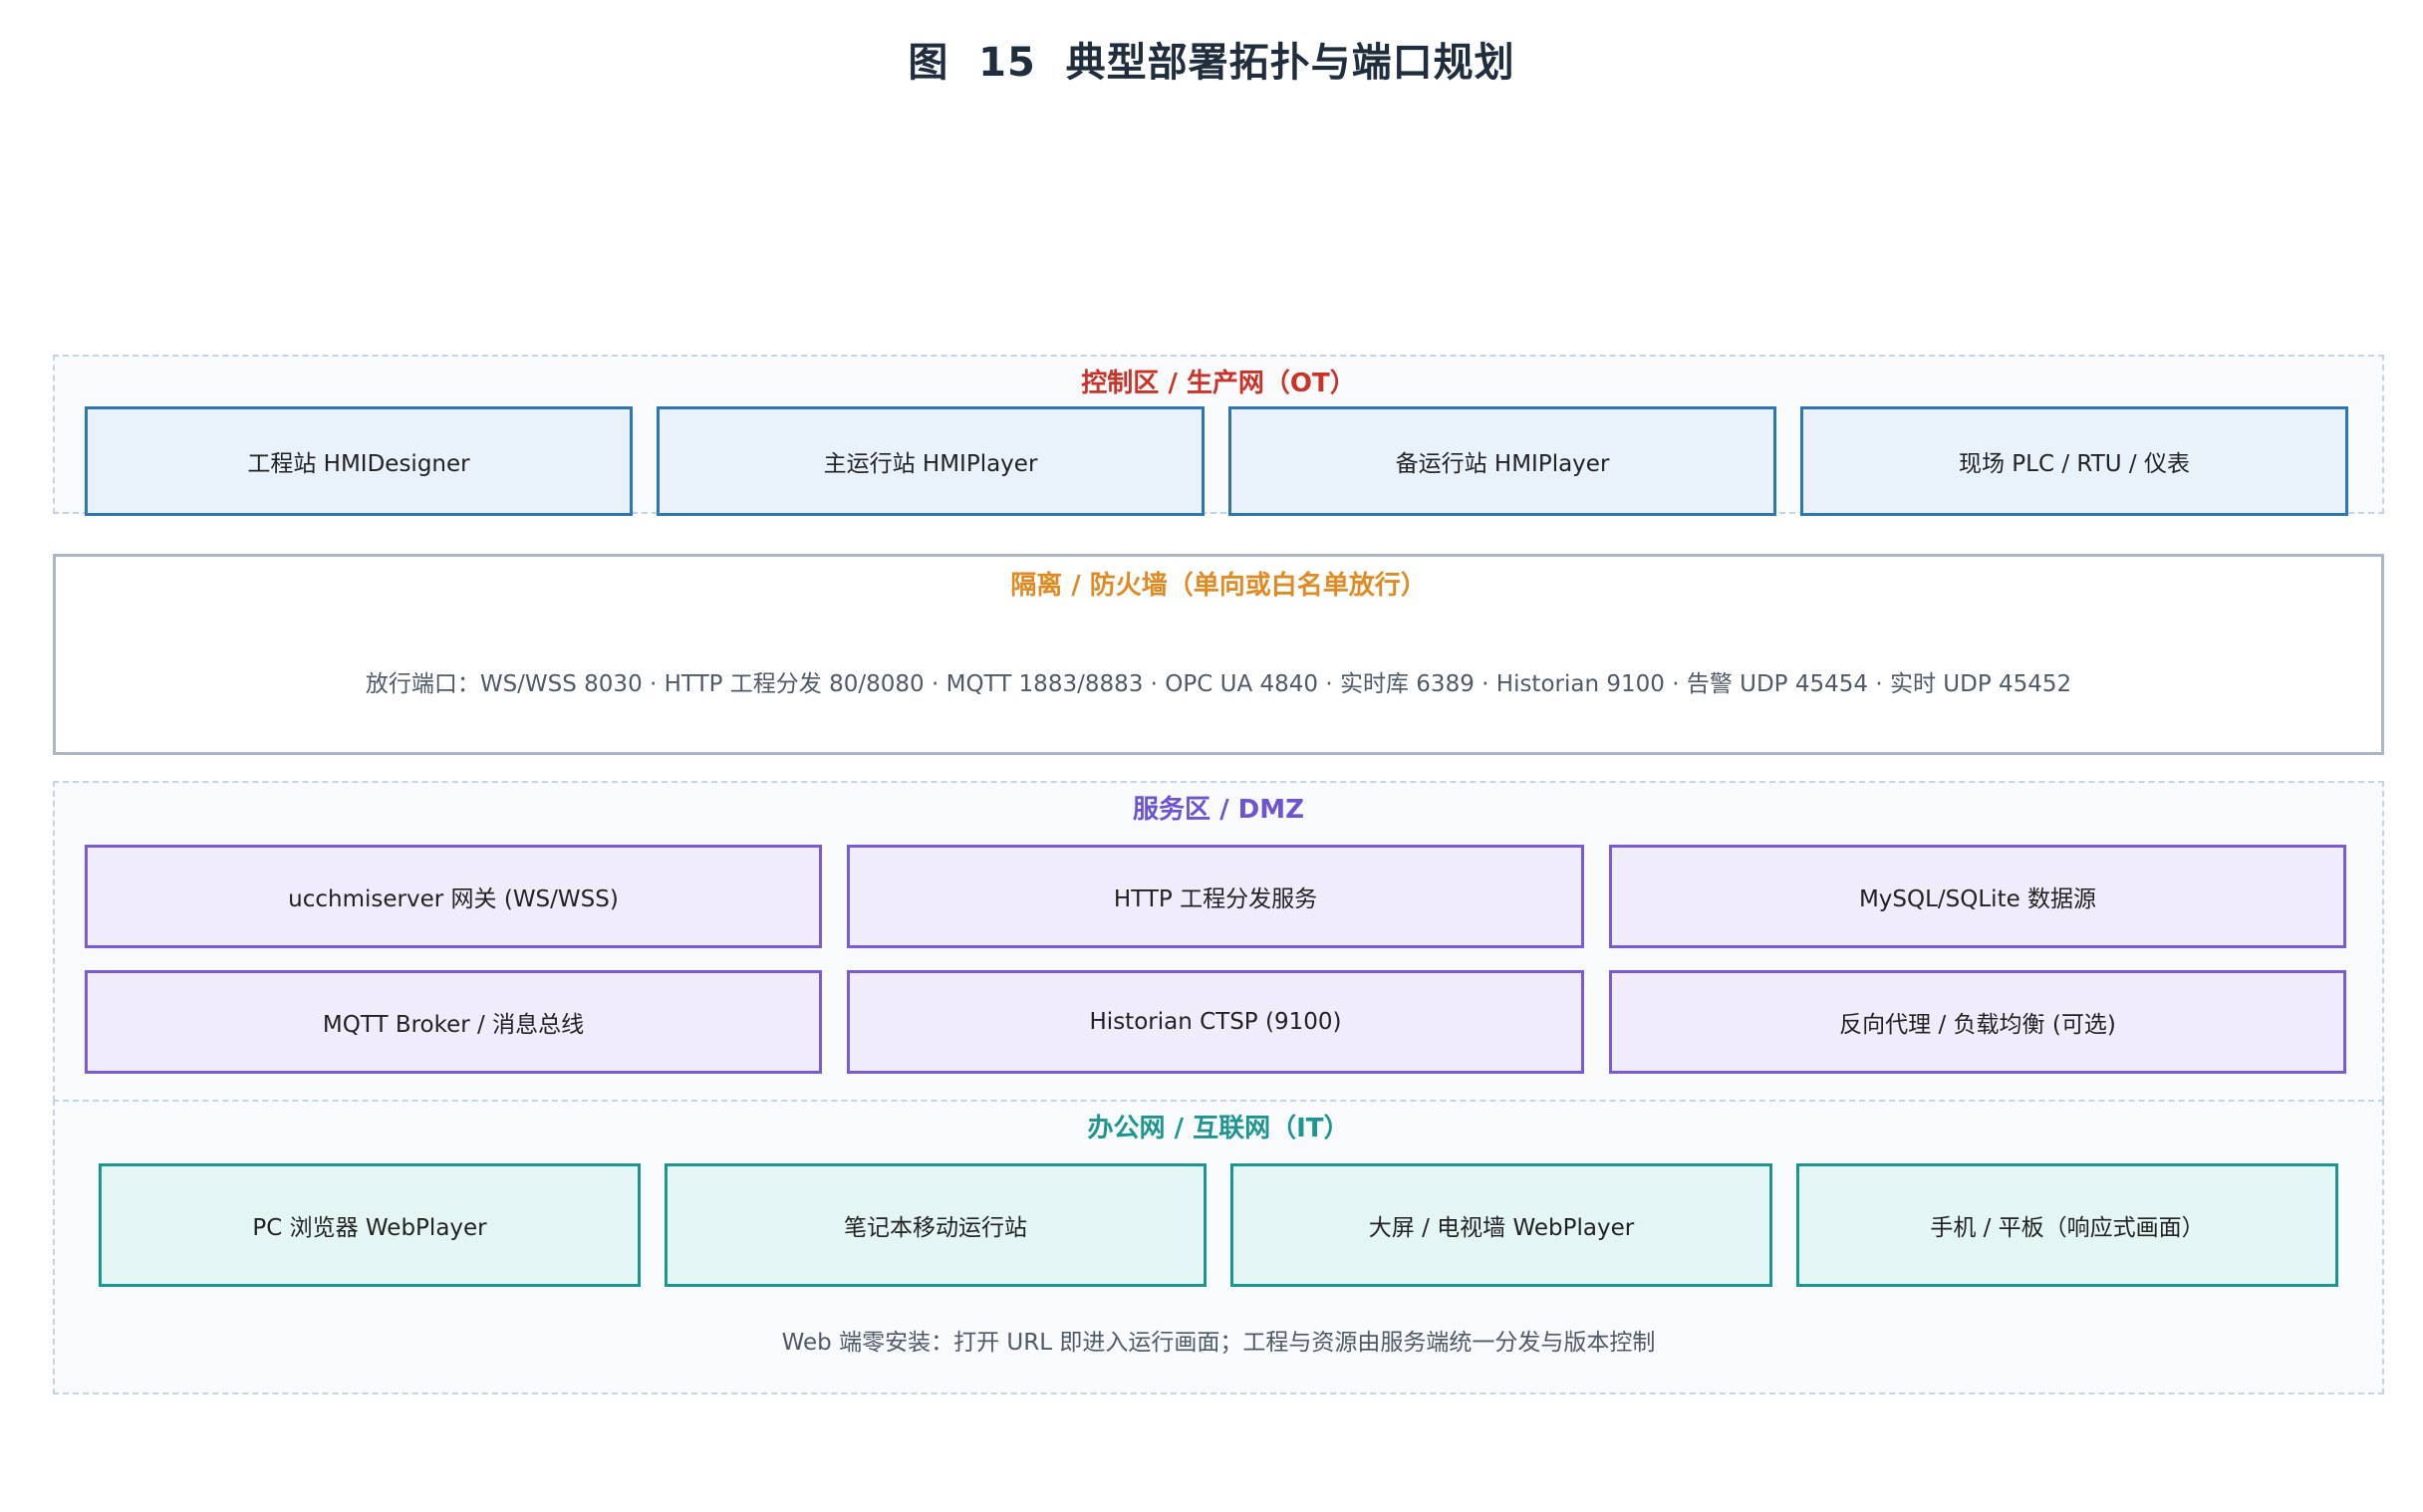  Describe the element at coordinates (1977, 1022) in the screenshot. I see `box-reverse-proxy: 反向代理 / 负载均衡 (可选)` at that location.